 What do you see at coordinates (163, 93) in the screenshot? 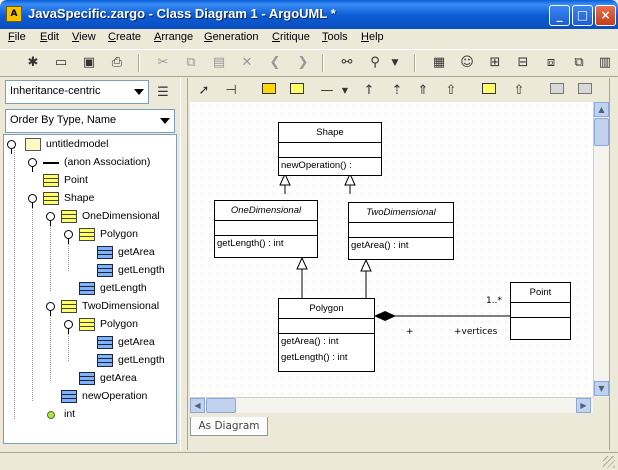
I see `configure-perspectives-icon: ☰` at bounding box center [163, 93].